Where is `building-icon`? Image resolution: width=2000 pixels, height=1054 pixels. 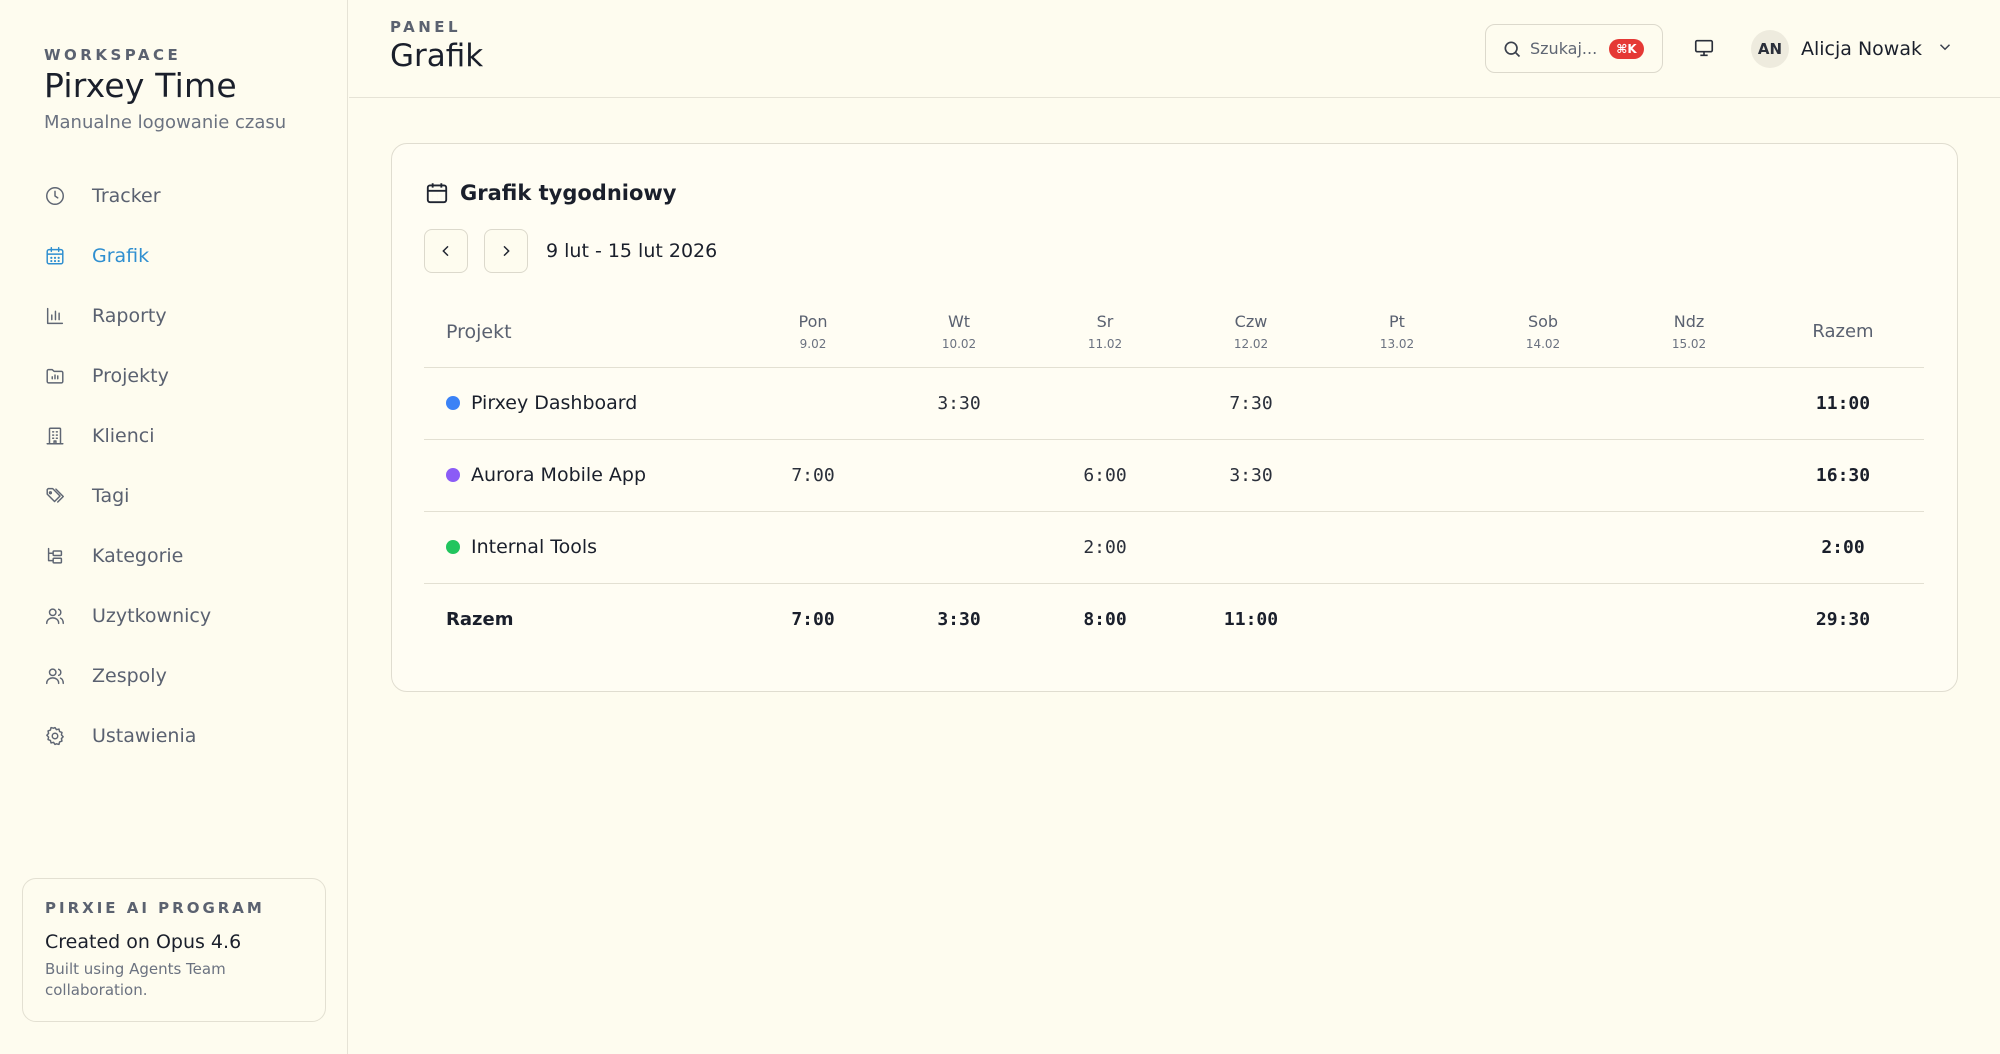 building-icon is located at coordinates (55, 436).